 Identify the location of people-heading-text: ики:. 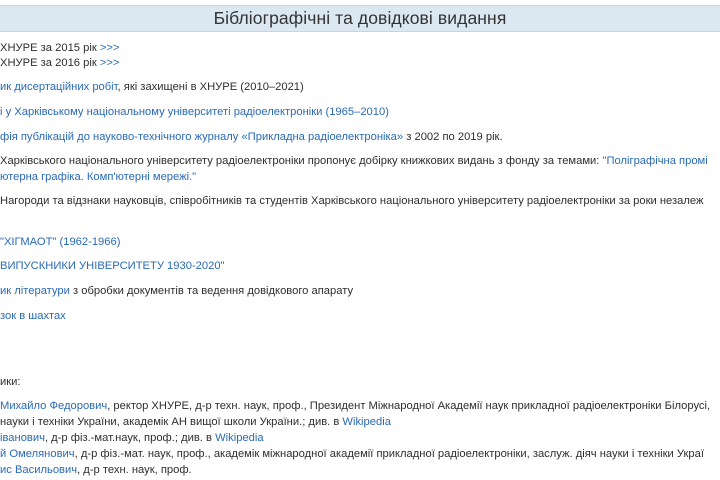
(10, 382).